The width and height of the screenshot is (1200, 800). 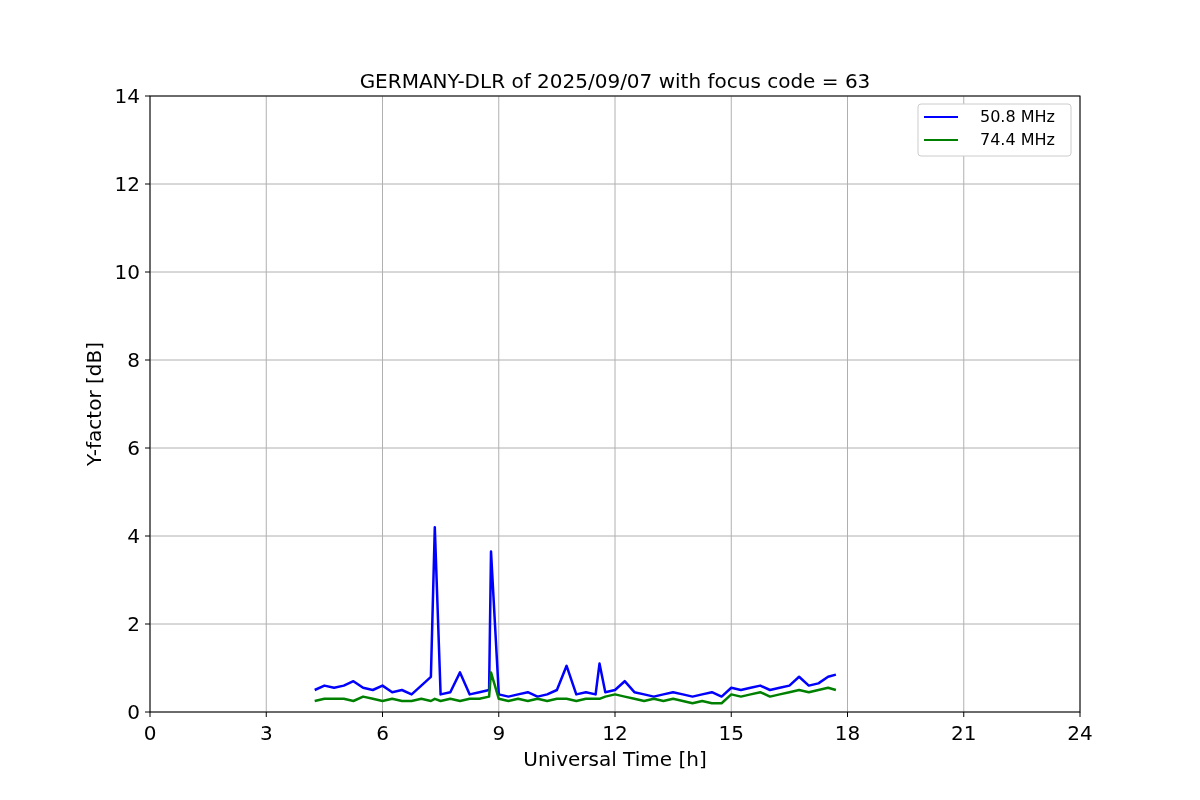 I want to click on tick-label: 4, so click(x=133, y=536).